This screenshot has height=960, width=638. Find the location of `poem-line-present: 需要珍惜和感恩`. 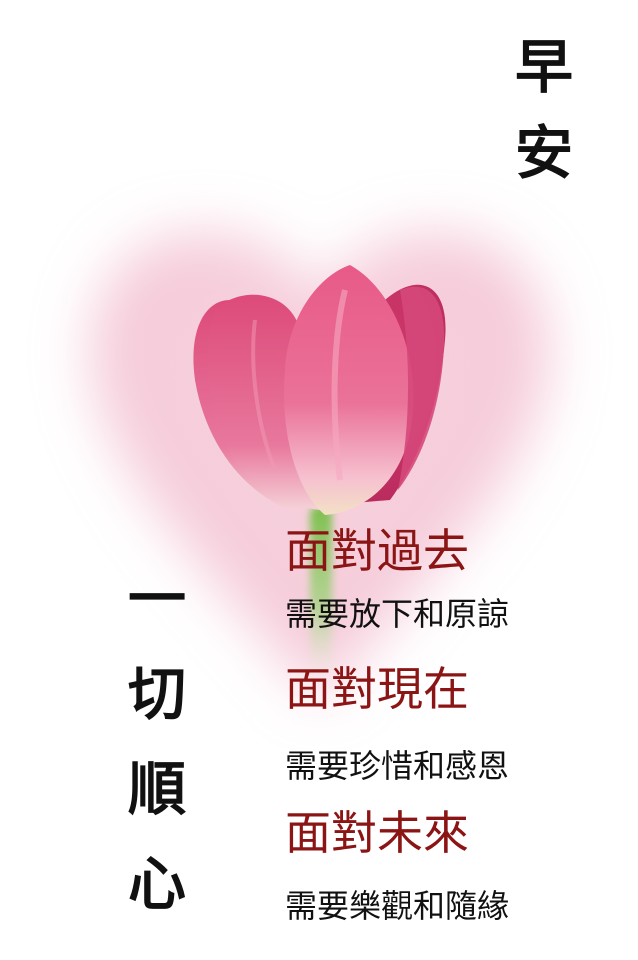

poem-line-present: 需要珍惜和感恩 is located at coordinates (397, 766).